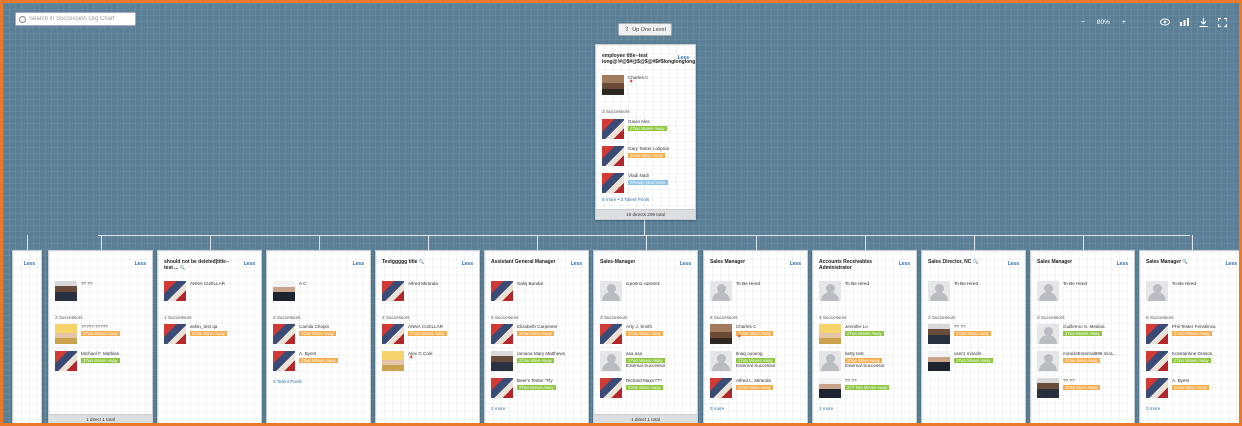  Describe the element at coordinates (630, 291) in the screenshot. I see `incumbent: cqrosn1 cqrosn1` at that location.